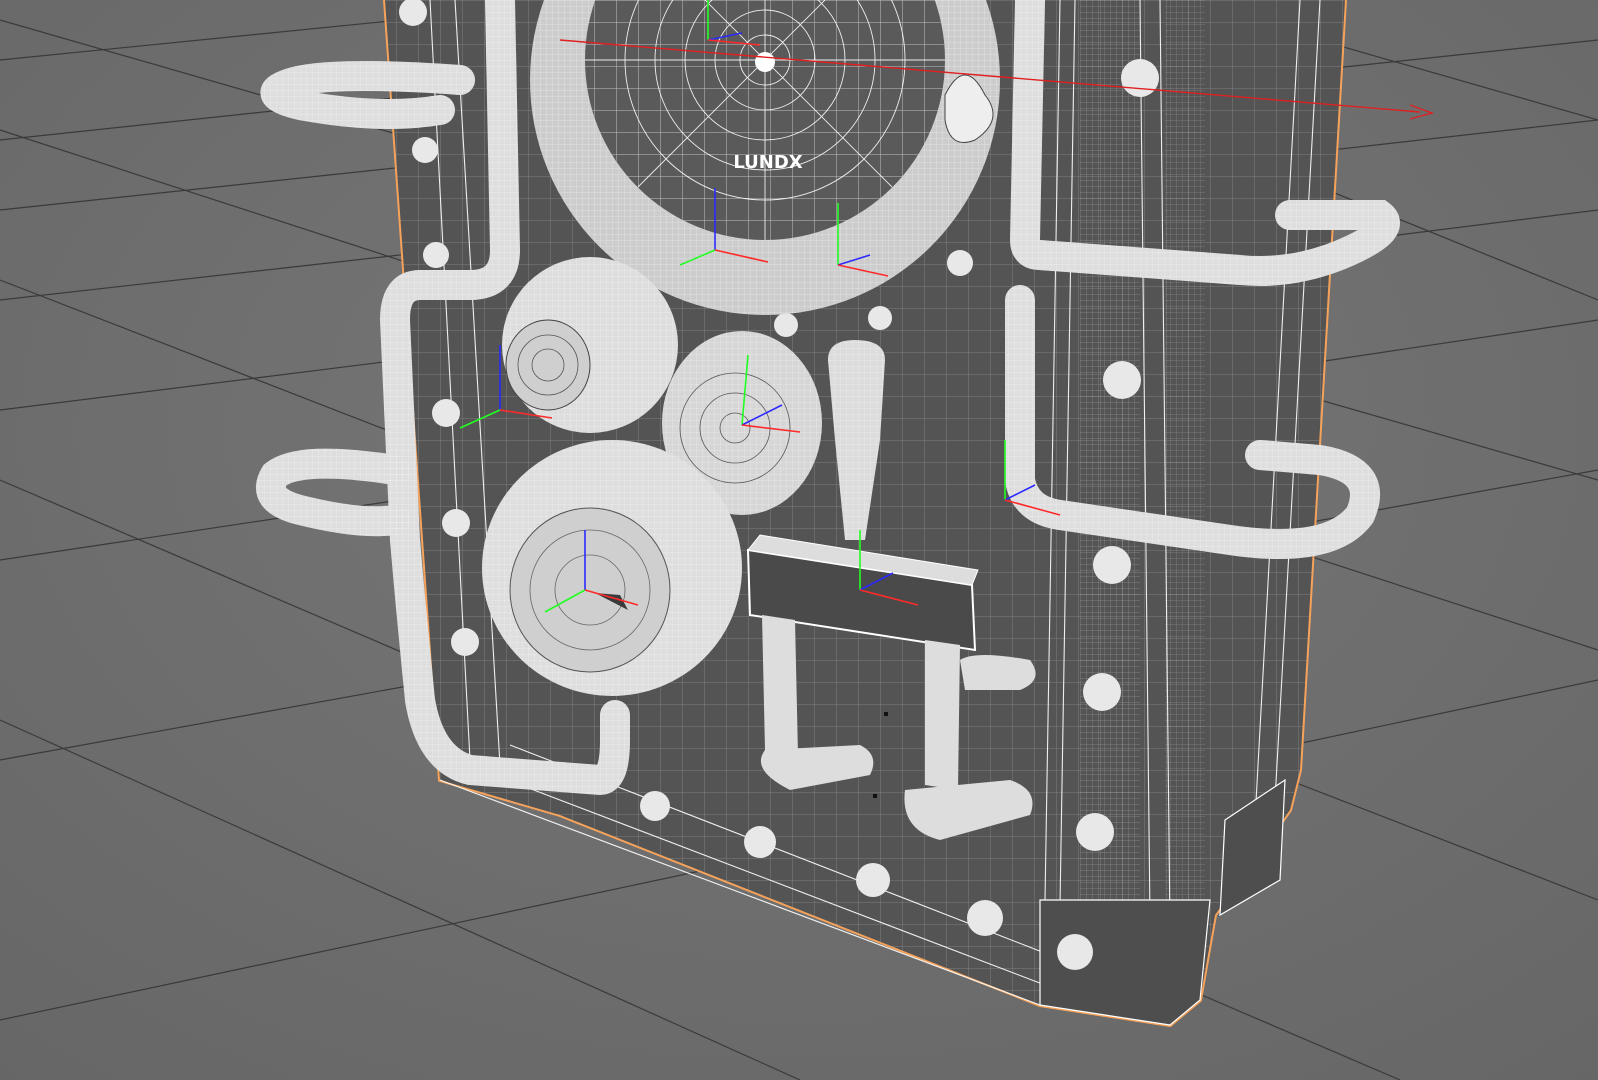 The height and width of the screenshot is (1080, 1598). Describe the element at coordinates (767, 162) in the screenshot. I see `gauge-brand-label: LUNDX` at that location.